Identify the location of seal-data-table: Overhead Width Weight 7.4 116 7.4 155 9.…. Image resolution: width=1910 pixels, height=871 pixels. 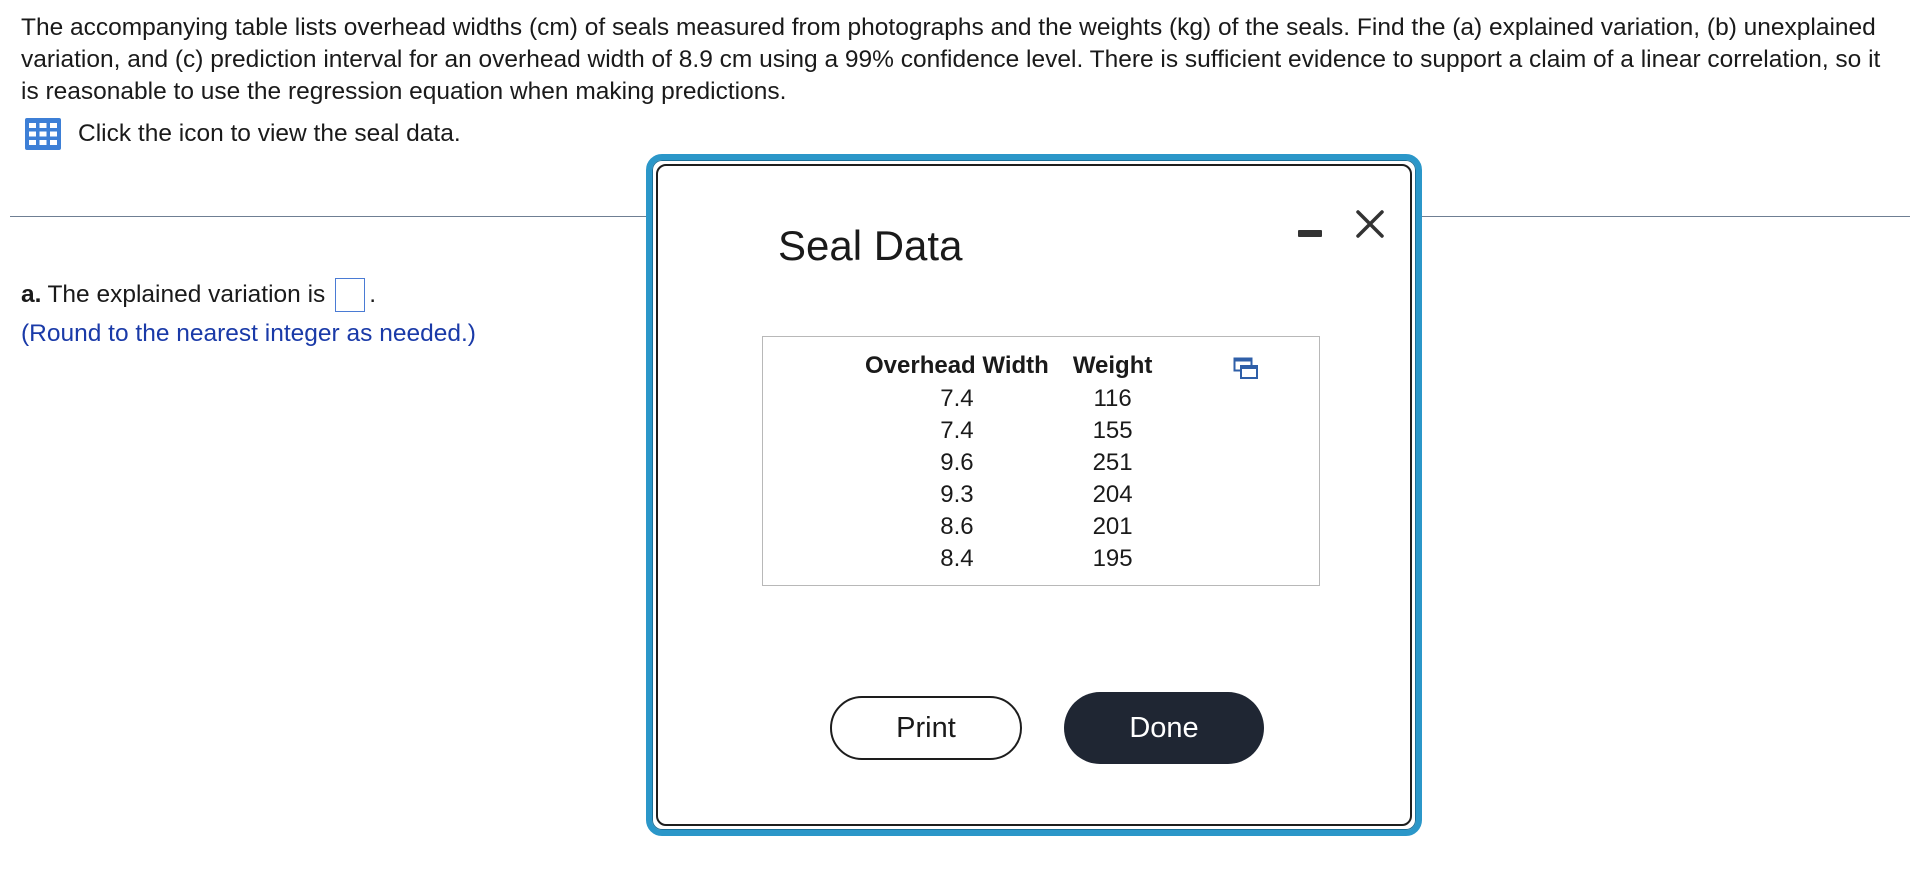
(1020, 462).